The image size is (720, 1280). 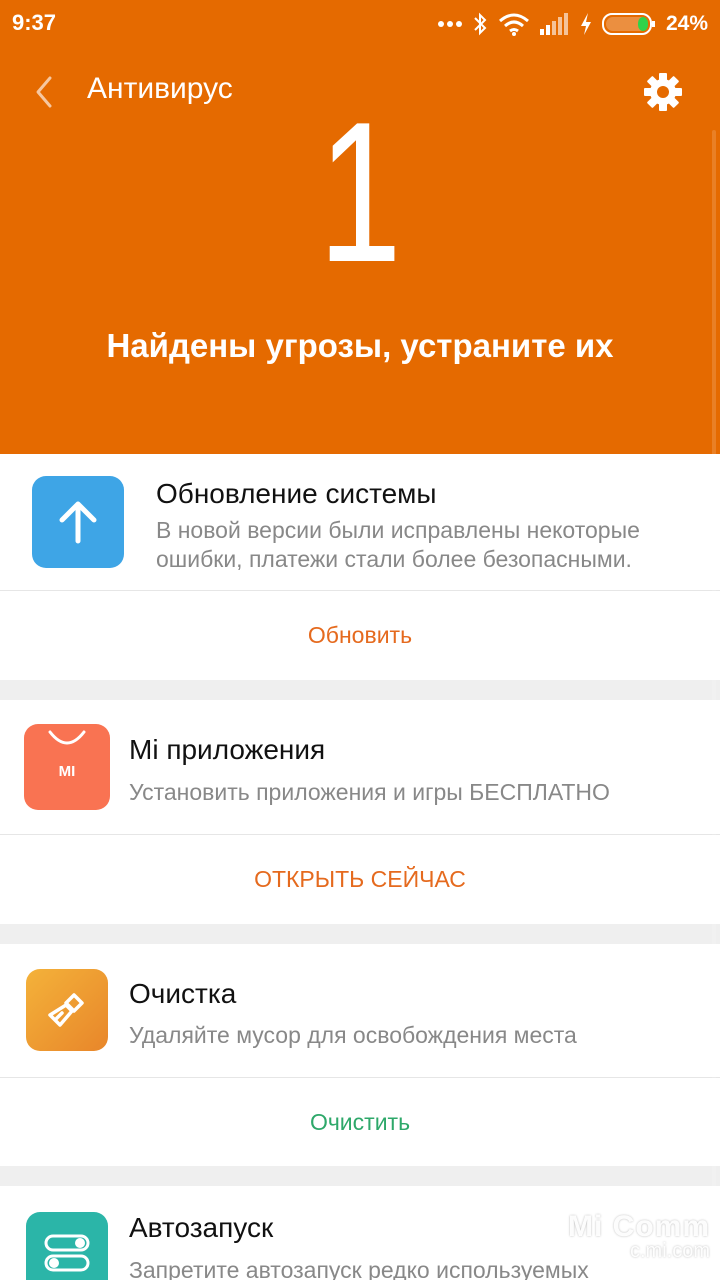 I want to click on battery-percent: 24%, so click(x=686, y=23).